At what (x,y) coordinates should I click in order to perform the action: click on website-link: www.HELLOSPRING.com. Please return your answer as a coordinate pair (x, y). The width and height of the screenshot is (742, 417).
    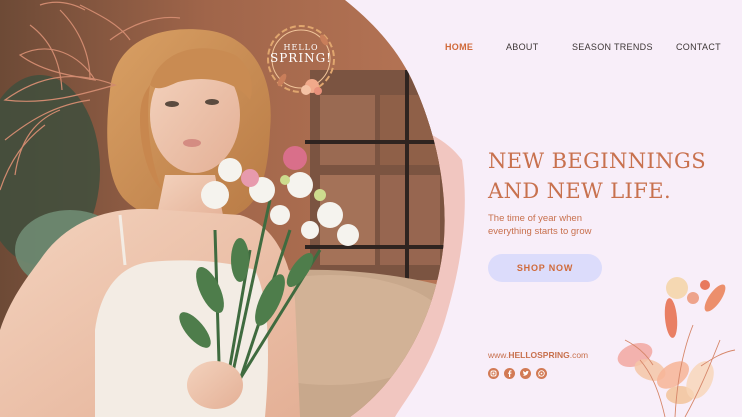
    Looking at the image, I should click on (538, 355).